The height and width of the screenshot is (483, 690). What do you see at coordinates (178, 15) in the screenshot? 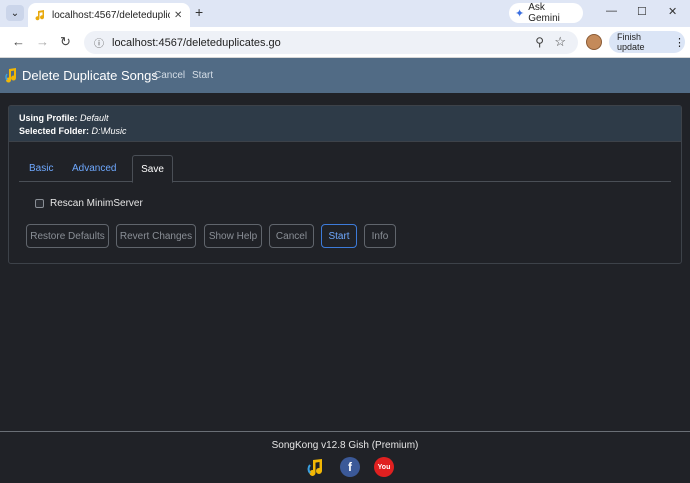
I see `tab-close-icon: ✕` at bounding box center [178, 15].